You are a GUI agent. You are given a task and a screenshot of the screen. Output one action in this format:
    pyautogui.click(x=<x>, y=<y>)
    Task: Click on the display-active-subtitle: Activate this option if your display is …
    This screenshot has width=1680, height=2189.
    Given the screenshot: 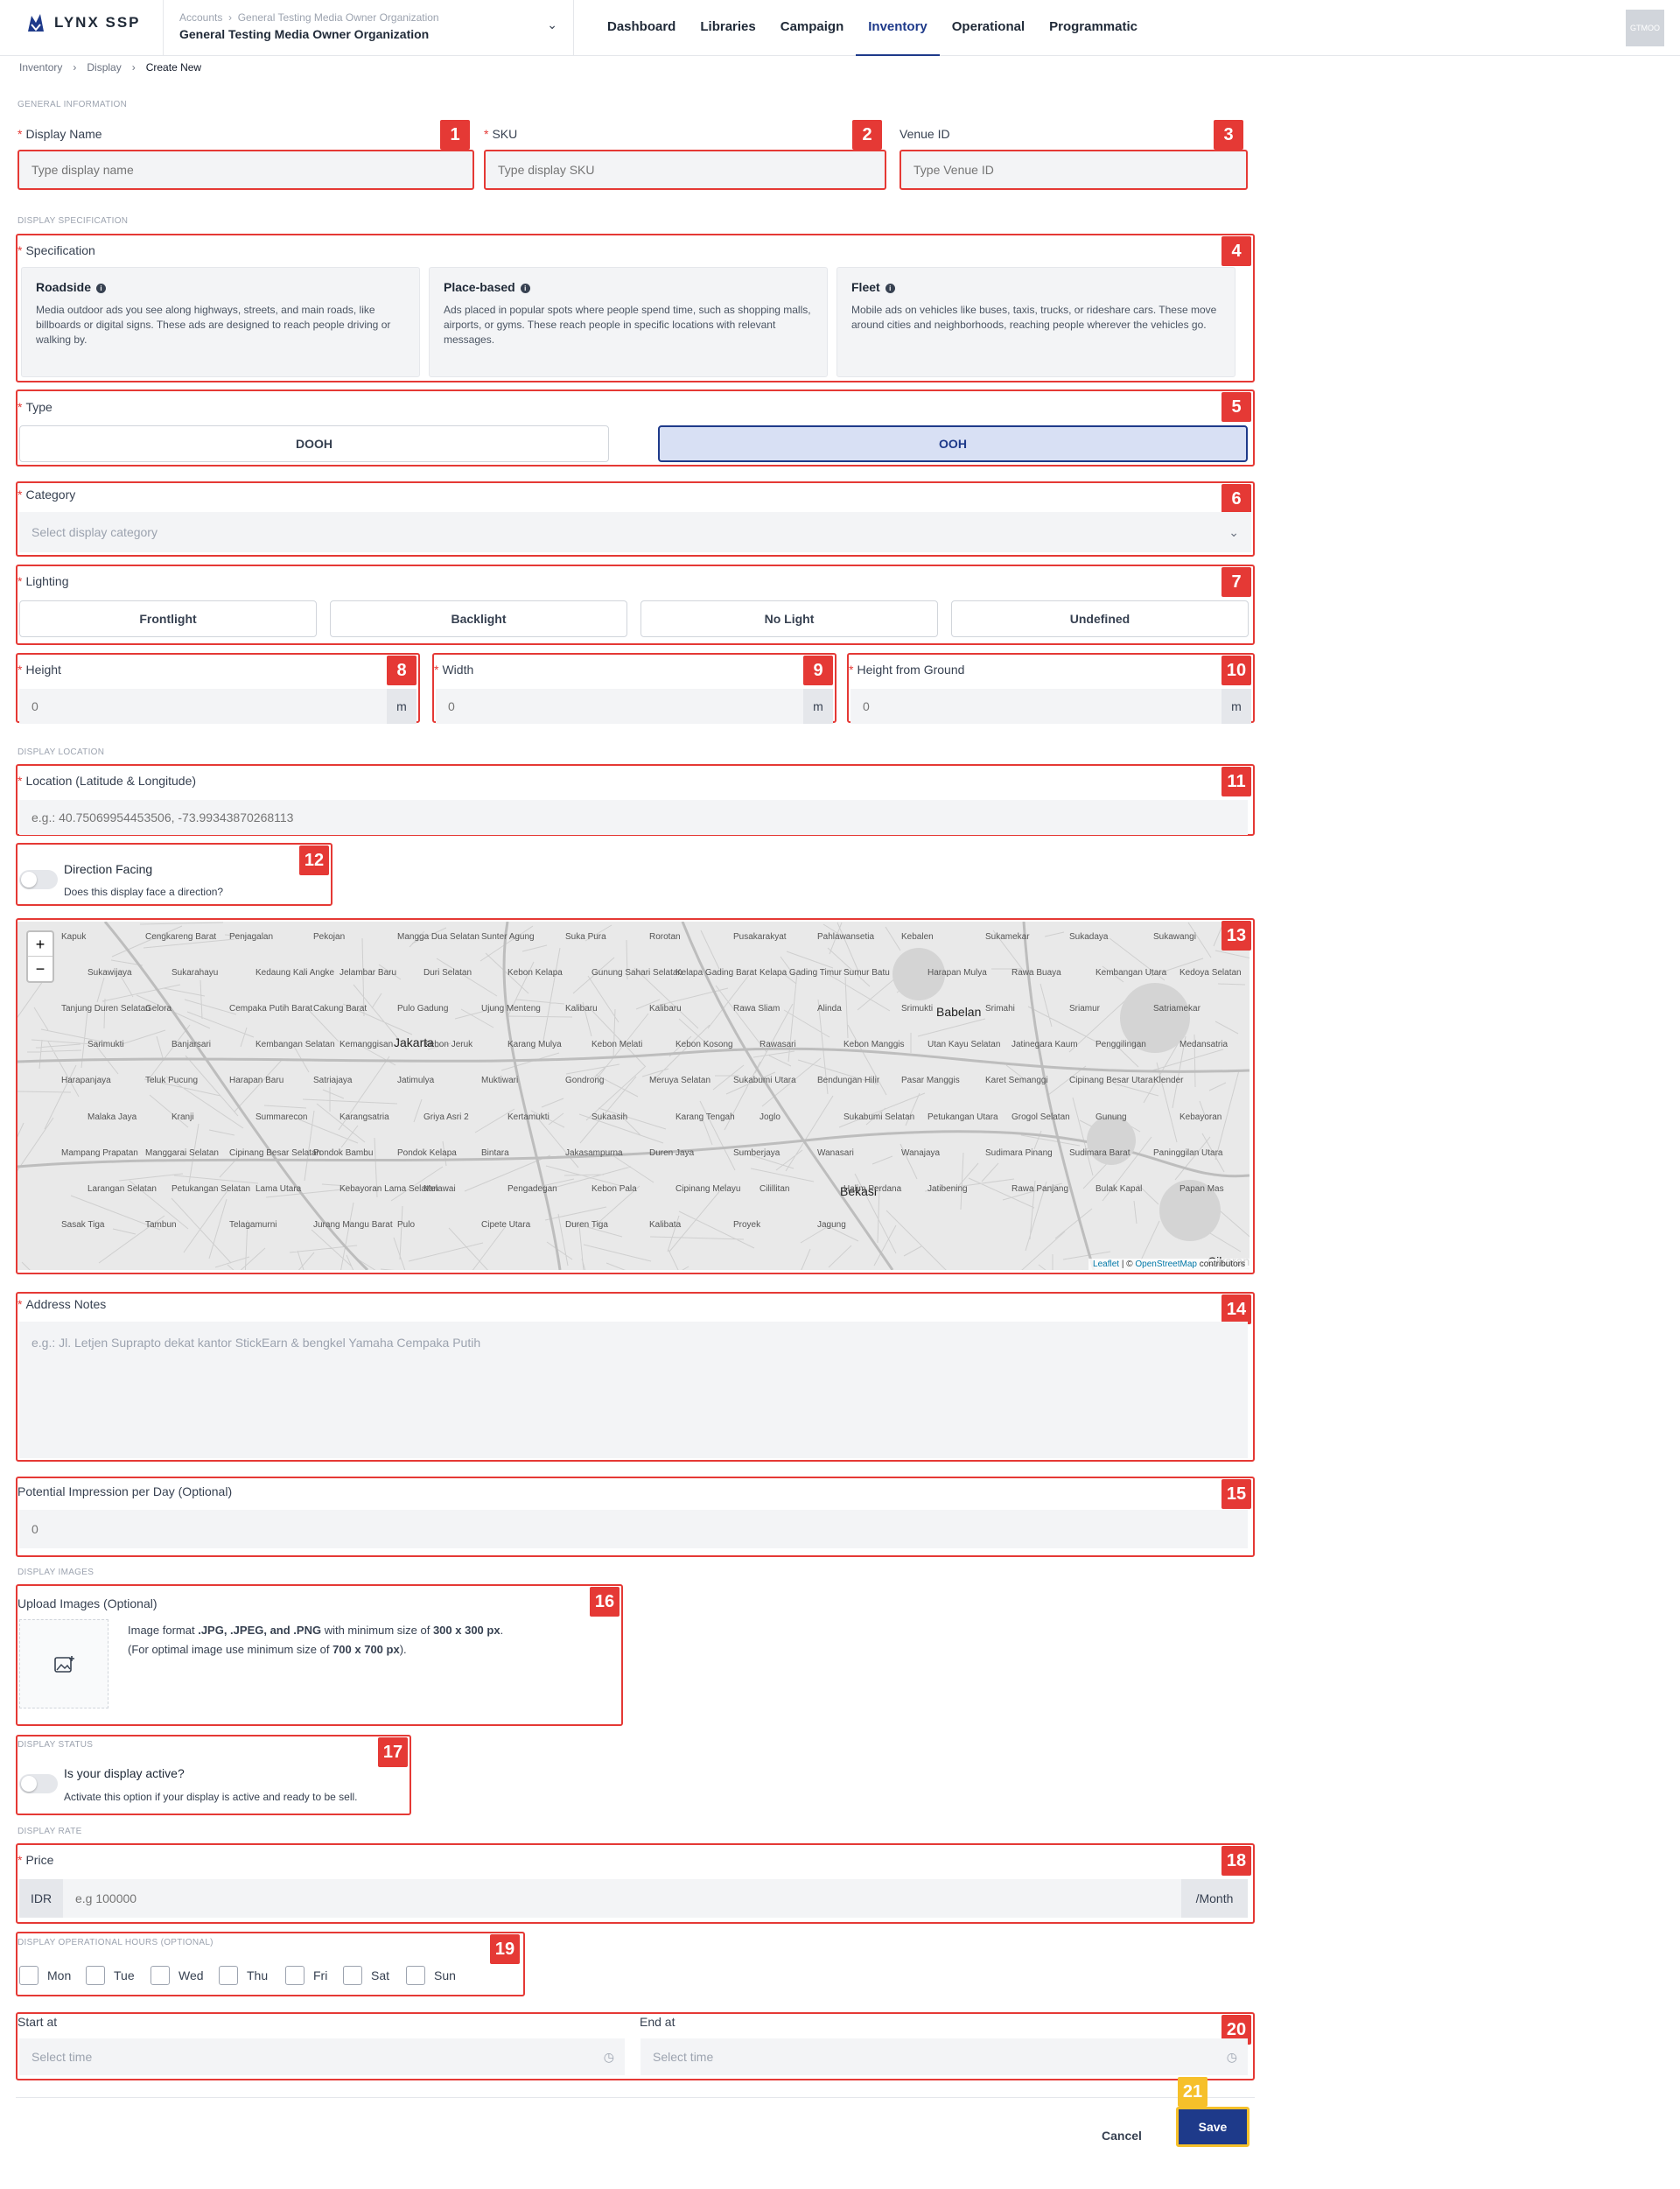 What is the action you would take?
    pyautogui.click(x=211, y=1797)
    